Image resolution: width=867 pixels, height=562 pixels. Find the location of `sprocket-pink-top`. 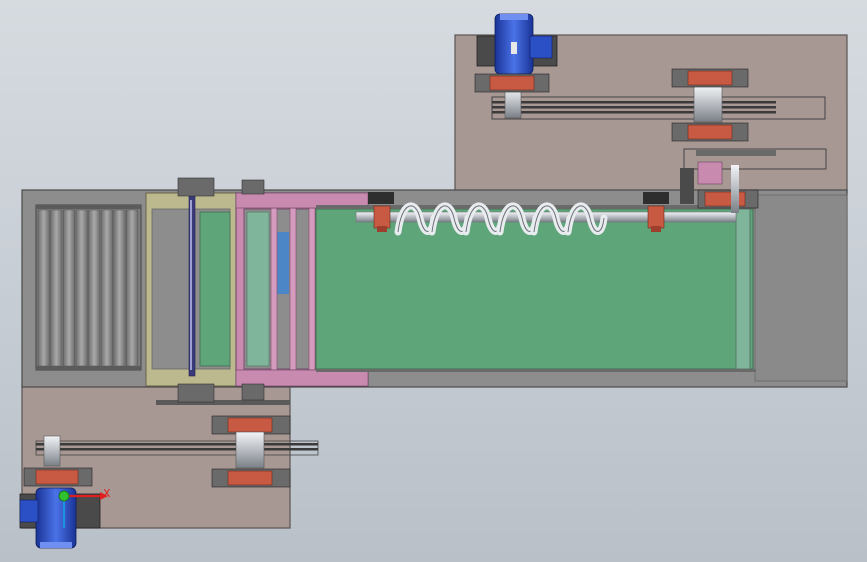

sprocket-pink-top is located at coordinates (253, 187).